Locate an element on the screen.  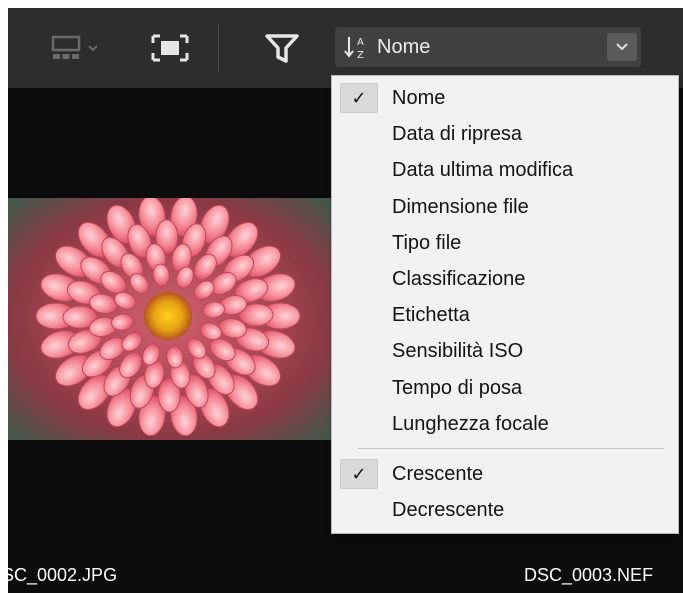
filter-button is located at coordinates (282, 48).